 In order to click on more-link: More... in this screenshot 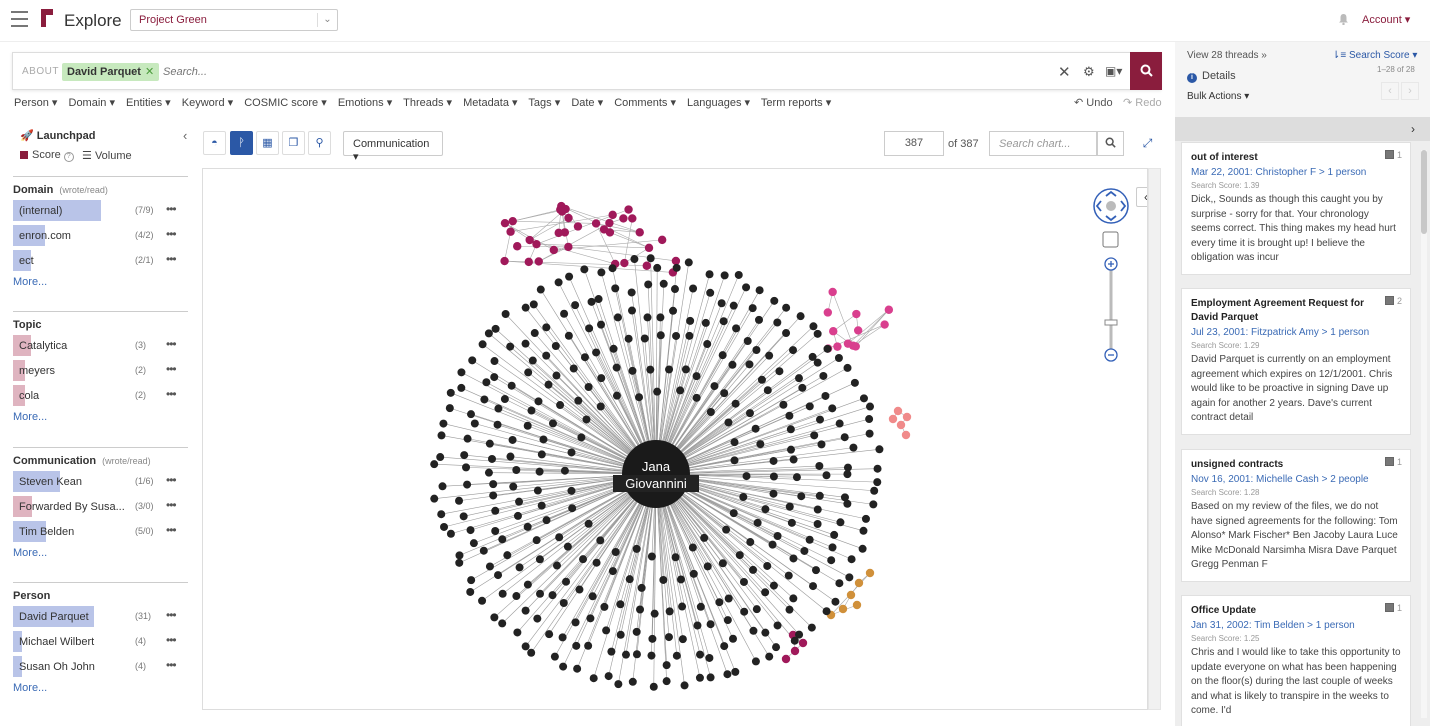, I will do `click(100, 553)`.